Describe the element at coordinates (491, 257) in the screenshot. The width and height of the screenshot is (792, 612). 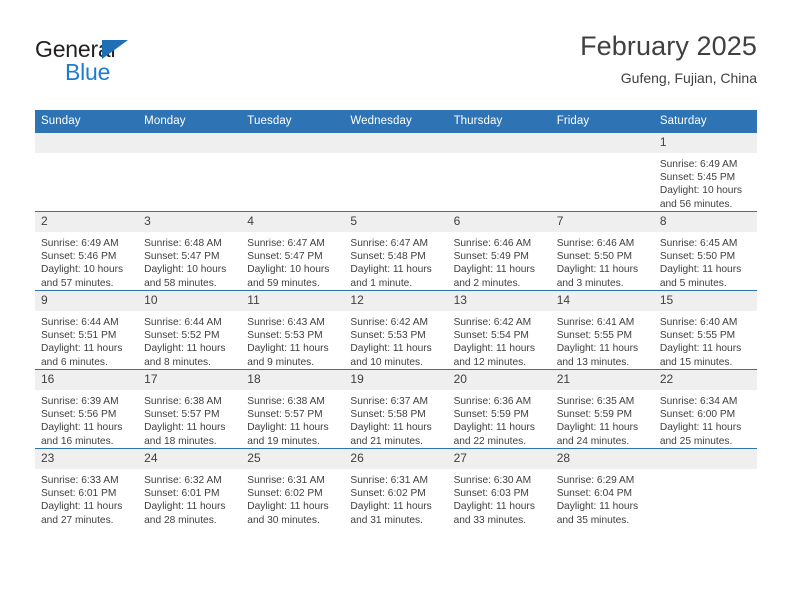
I see `sunset-text: Sunset: 5:49 PM` at that location.